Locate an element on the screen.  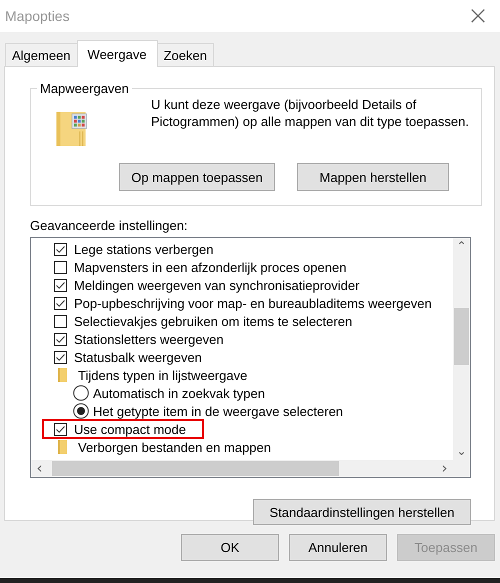
setting-label: Het getypte item in de weergave selecteren is located at coordinates (218, 411).